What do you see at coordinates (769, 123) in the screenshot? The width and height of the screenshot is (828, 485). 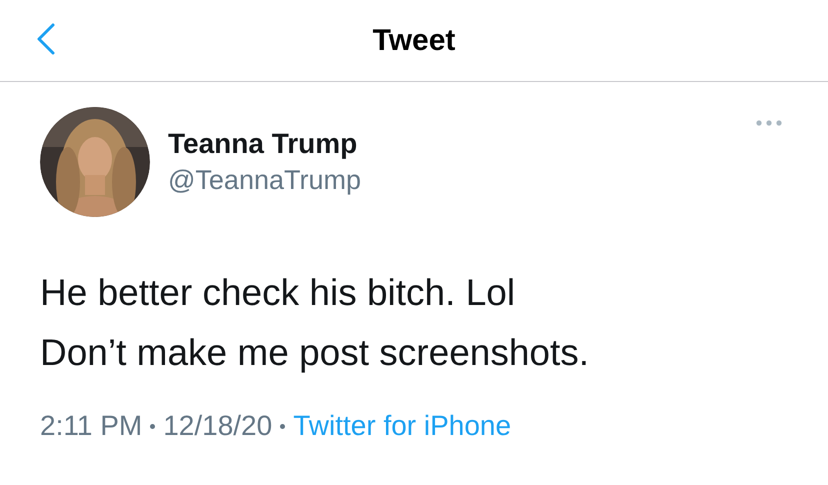 I see `more-icon` at bounding box center [769, 123].